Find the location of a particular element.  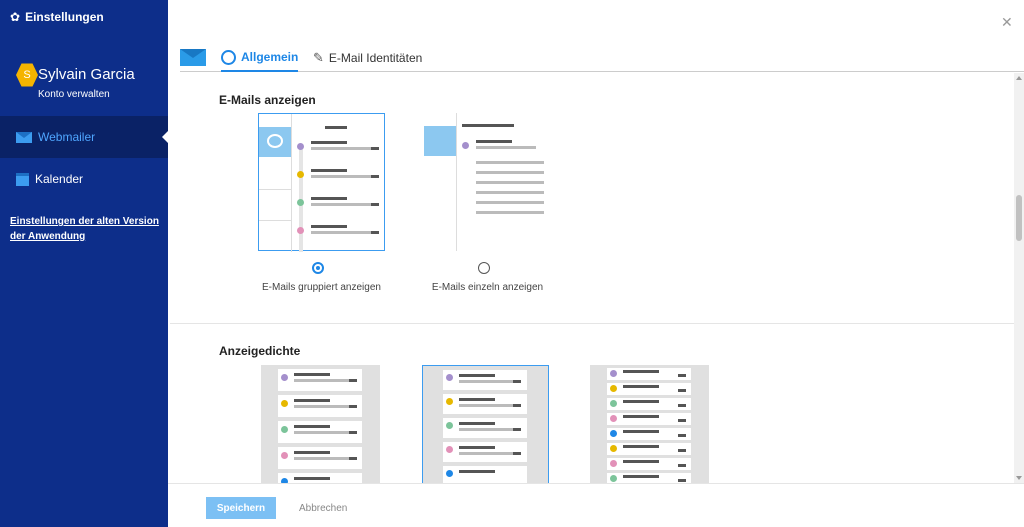

tab-bar: Allgemein ✎ E-Mail Identitäten is located at coordinates (602, 58).